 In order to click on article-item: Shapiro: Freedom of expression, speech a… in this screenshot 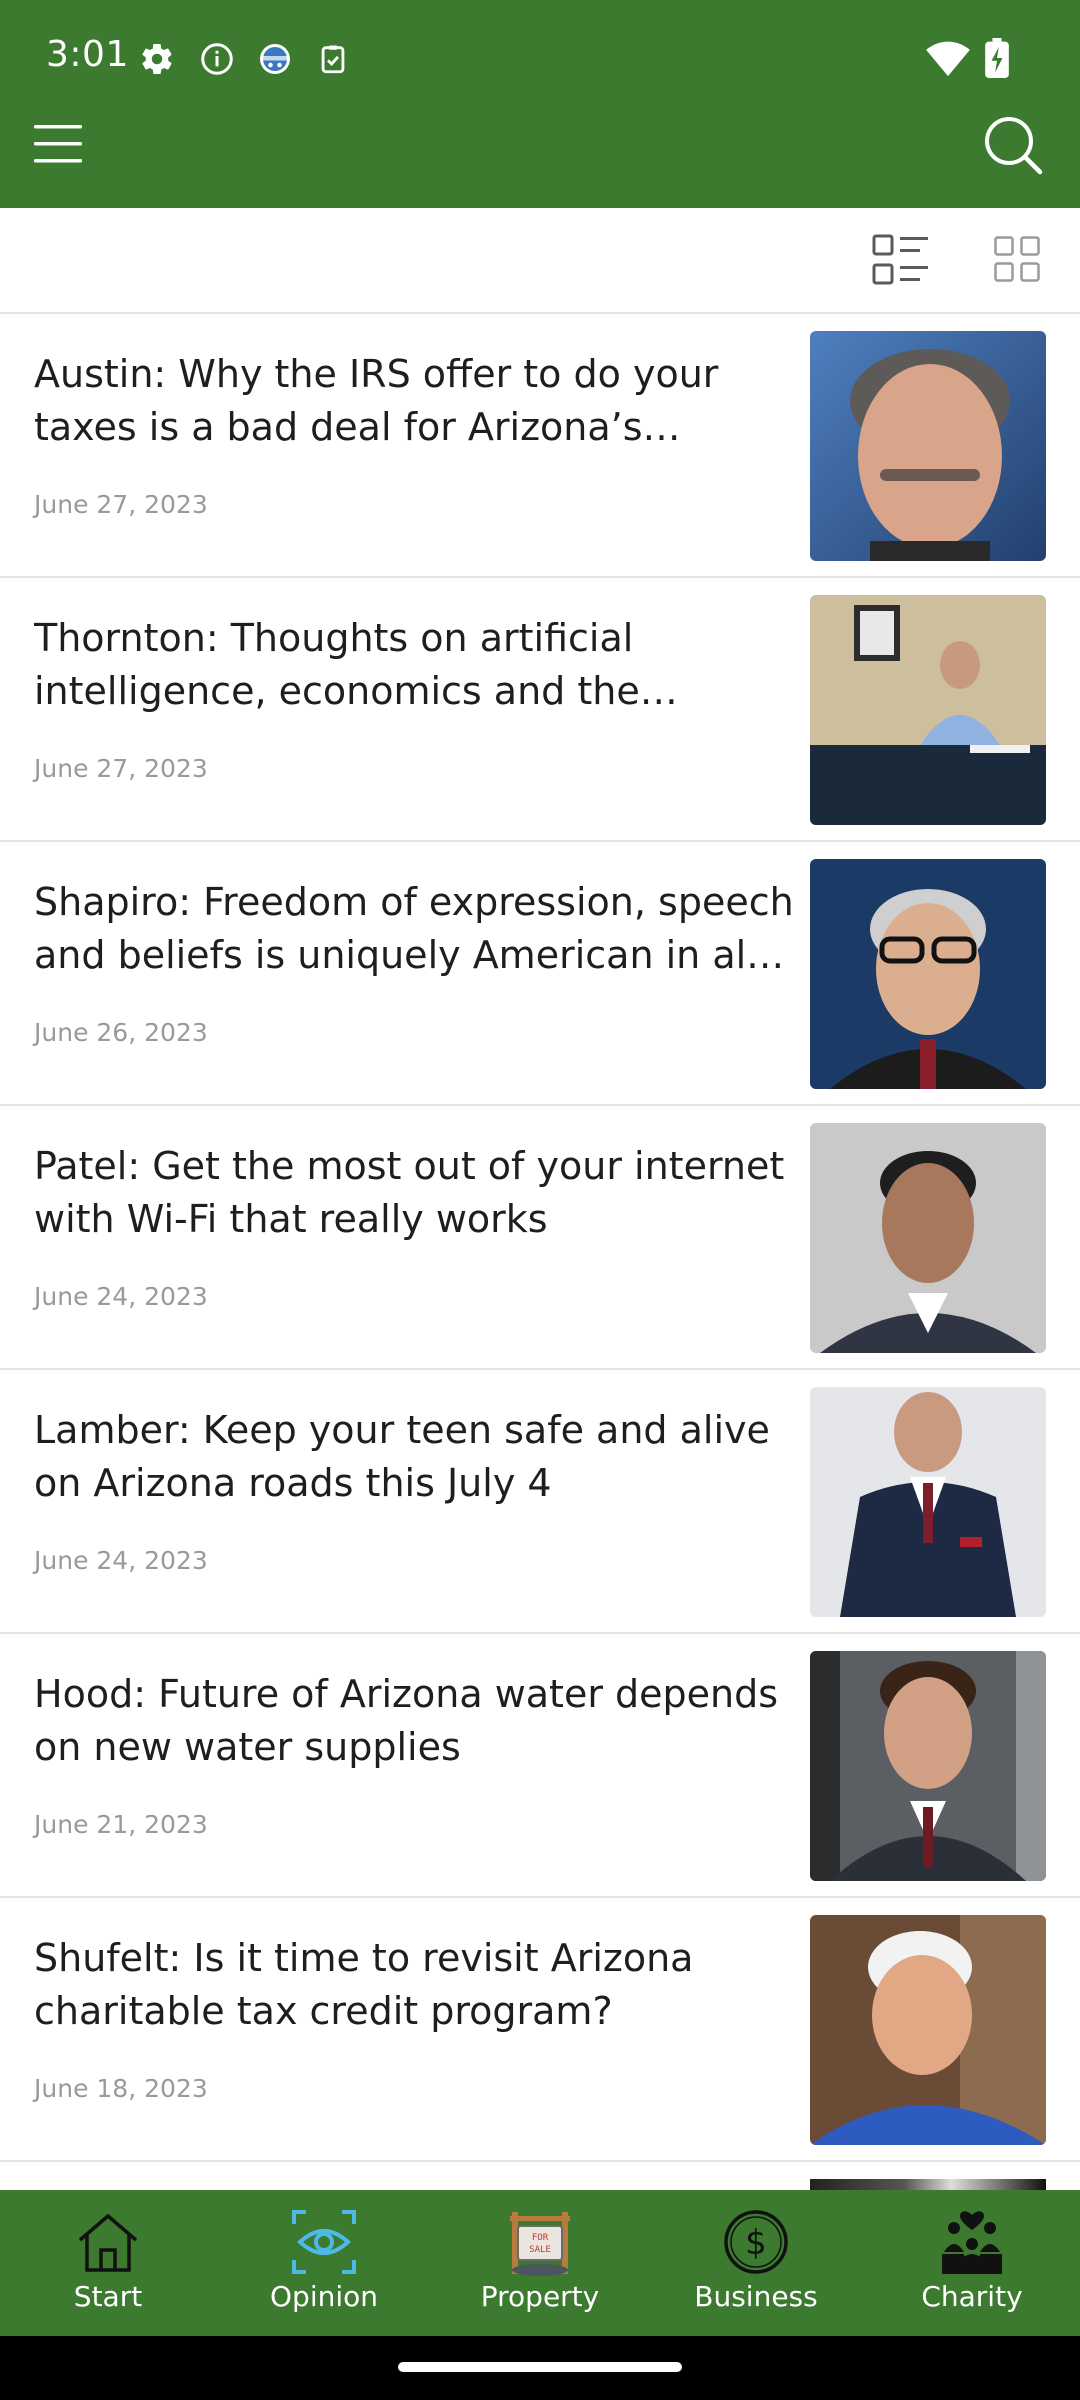, I will do `click(540, 974)`.